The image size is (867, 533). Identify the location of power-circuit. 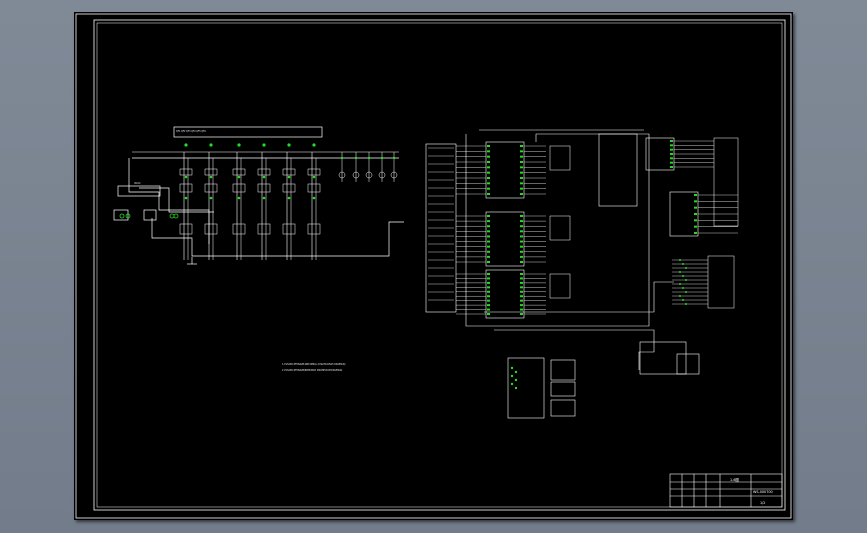
(258, 195).